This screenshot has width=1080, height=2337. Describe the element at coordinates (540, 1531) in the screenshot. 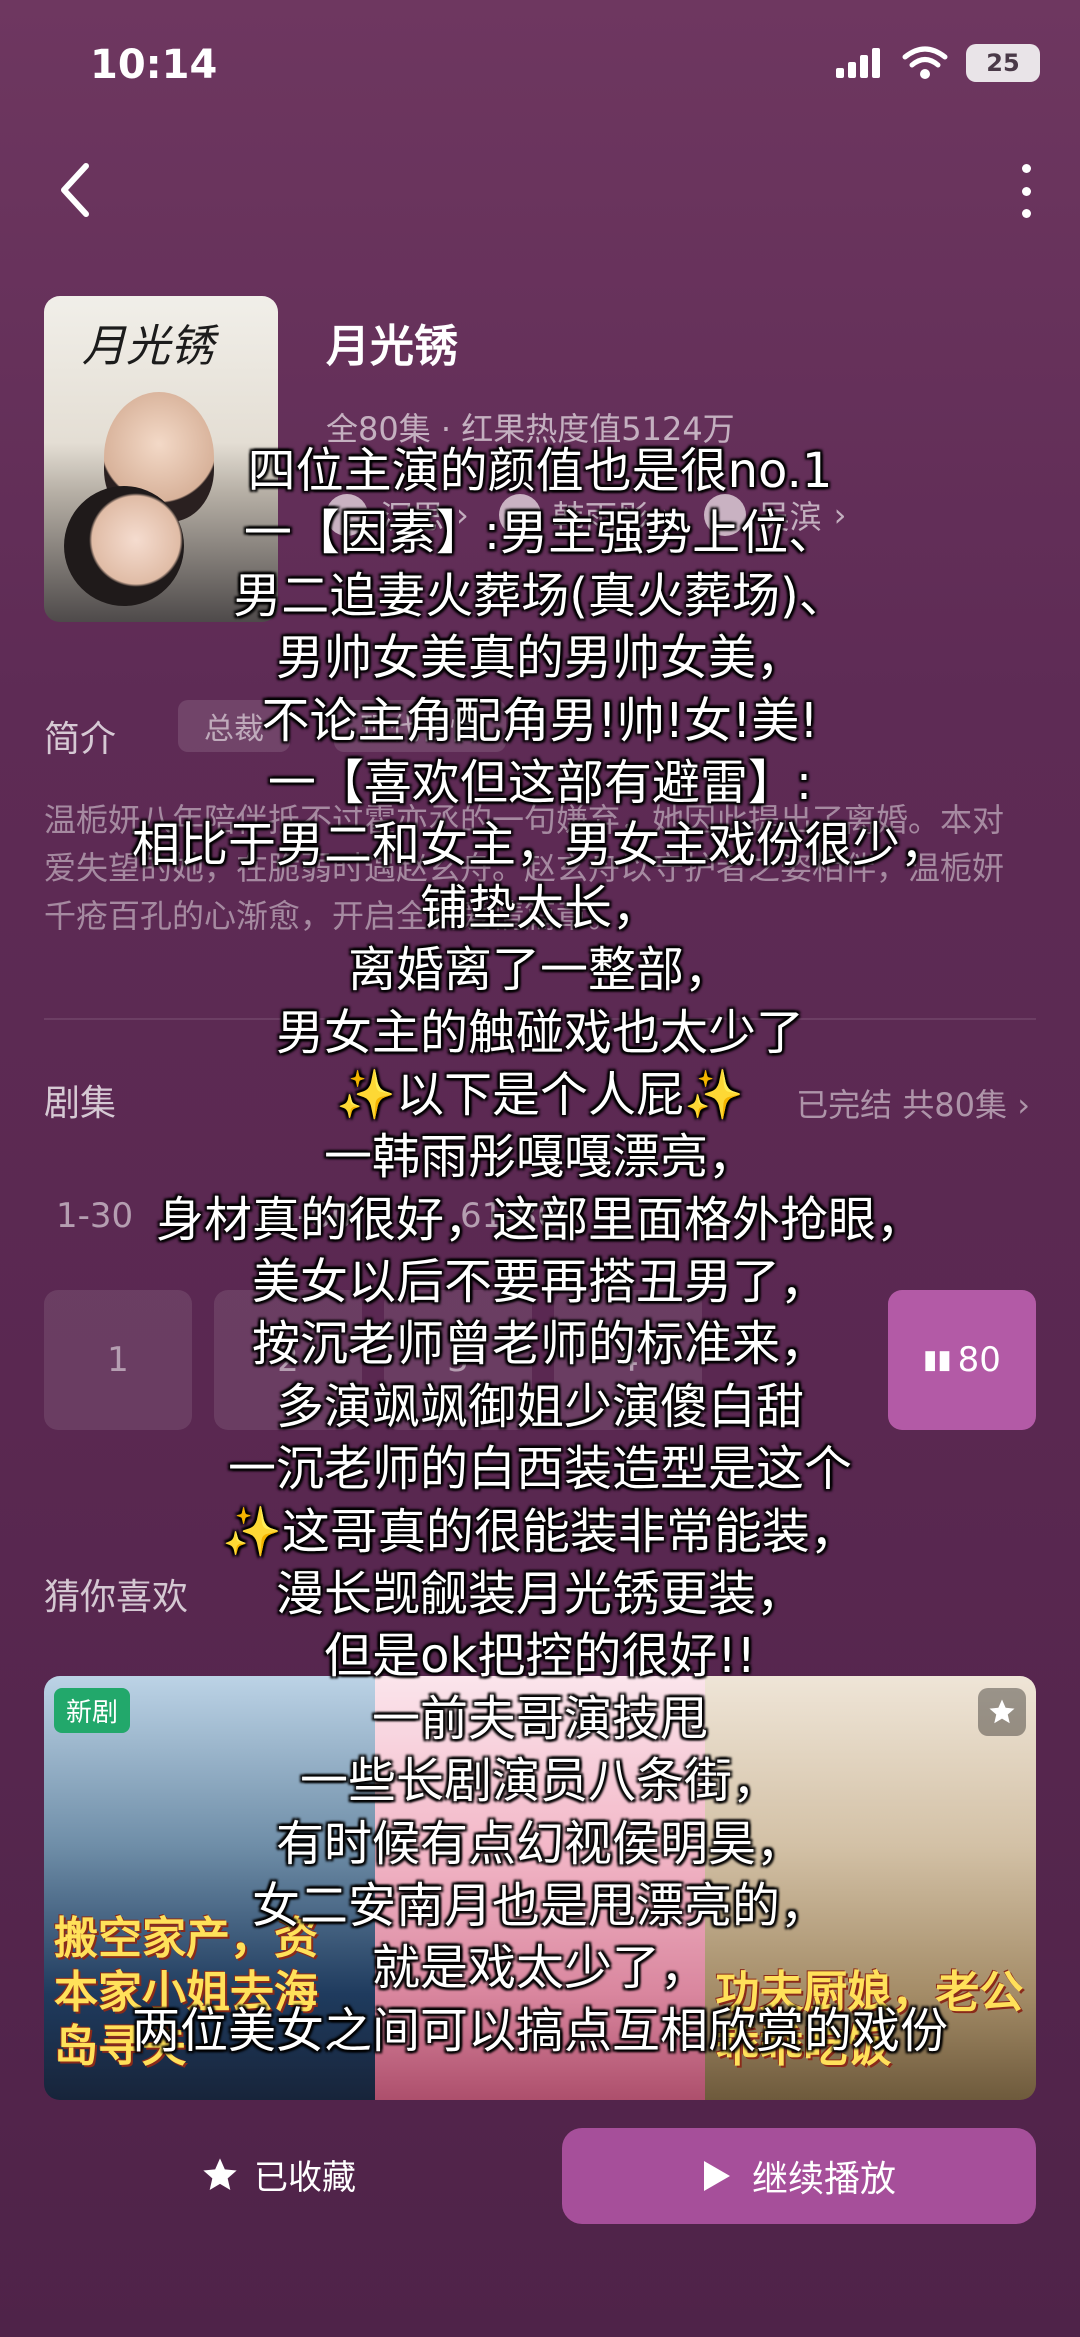

I see `caption-line: ✨这哥真的很能装非常能装，` at that location.